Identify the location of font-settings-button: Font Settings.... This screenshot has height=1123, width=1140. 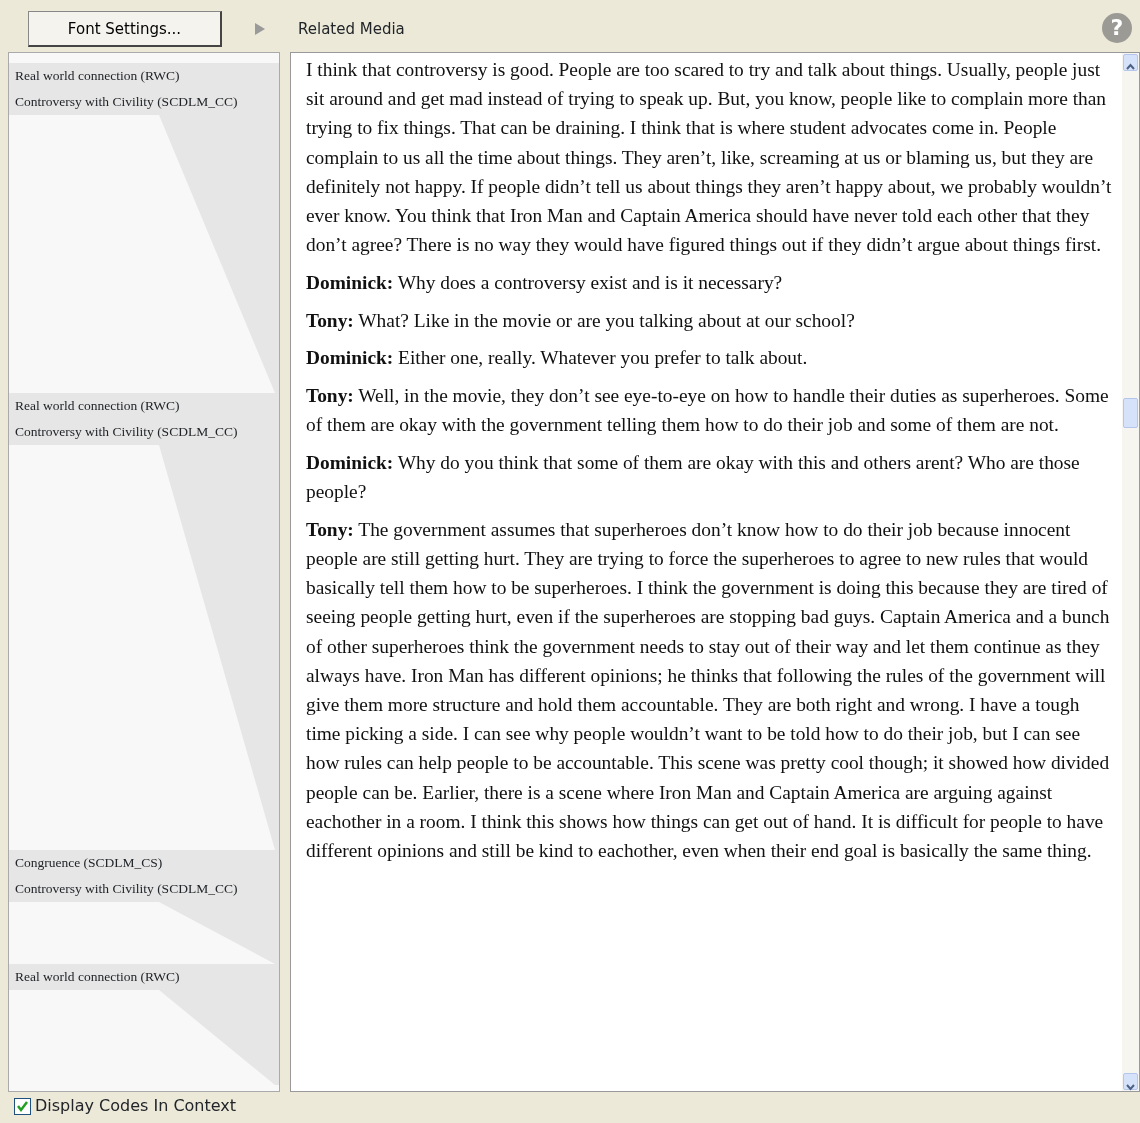
(125, 29).